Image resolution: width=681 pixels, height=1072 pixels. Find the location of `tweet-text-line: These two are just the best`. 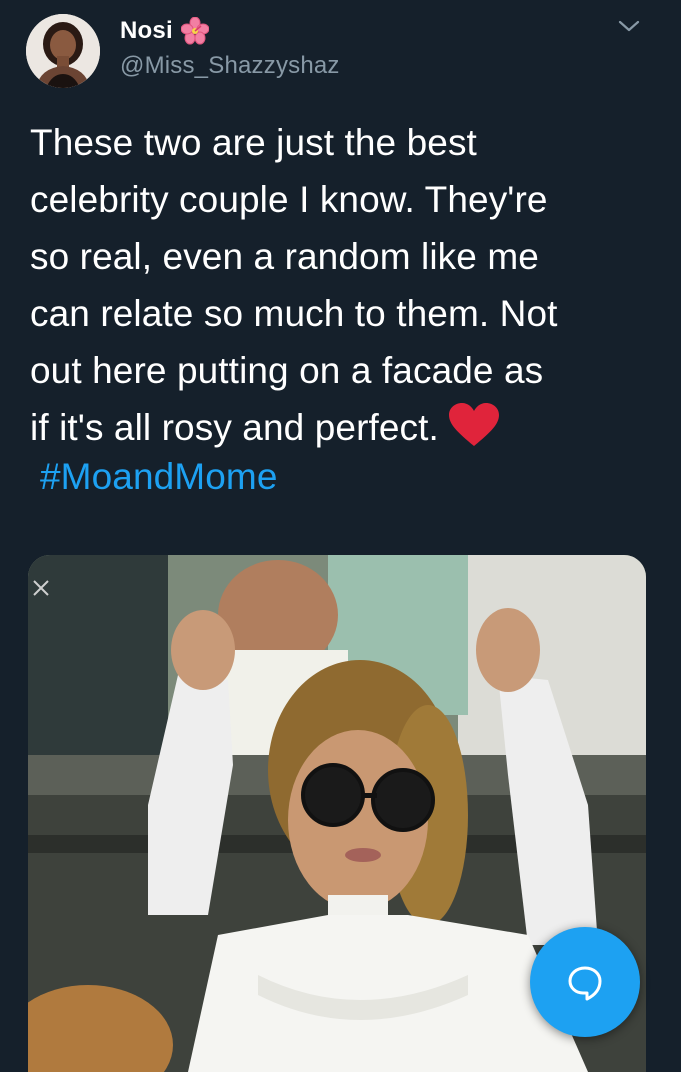

tweet-text-line: These two are just the best is located at coordinates (253, 142).